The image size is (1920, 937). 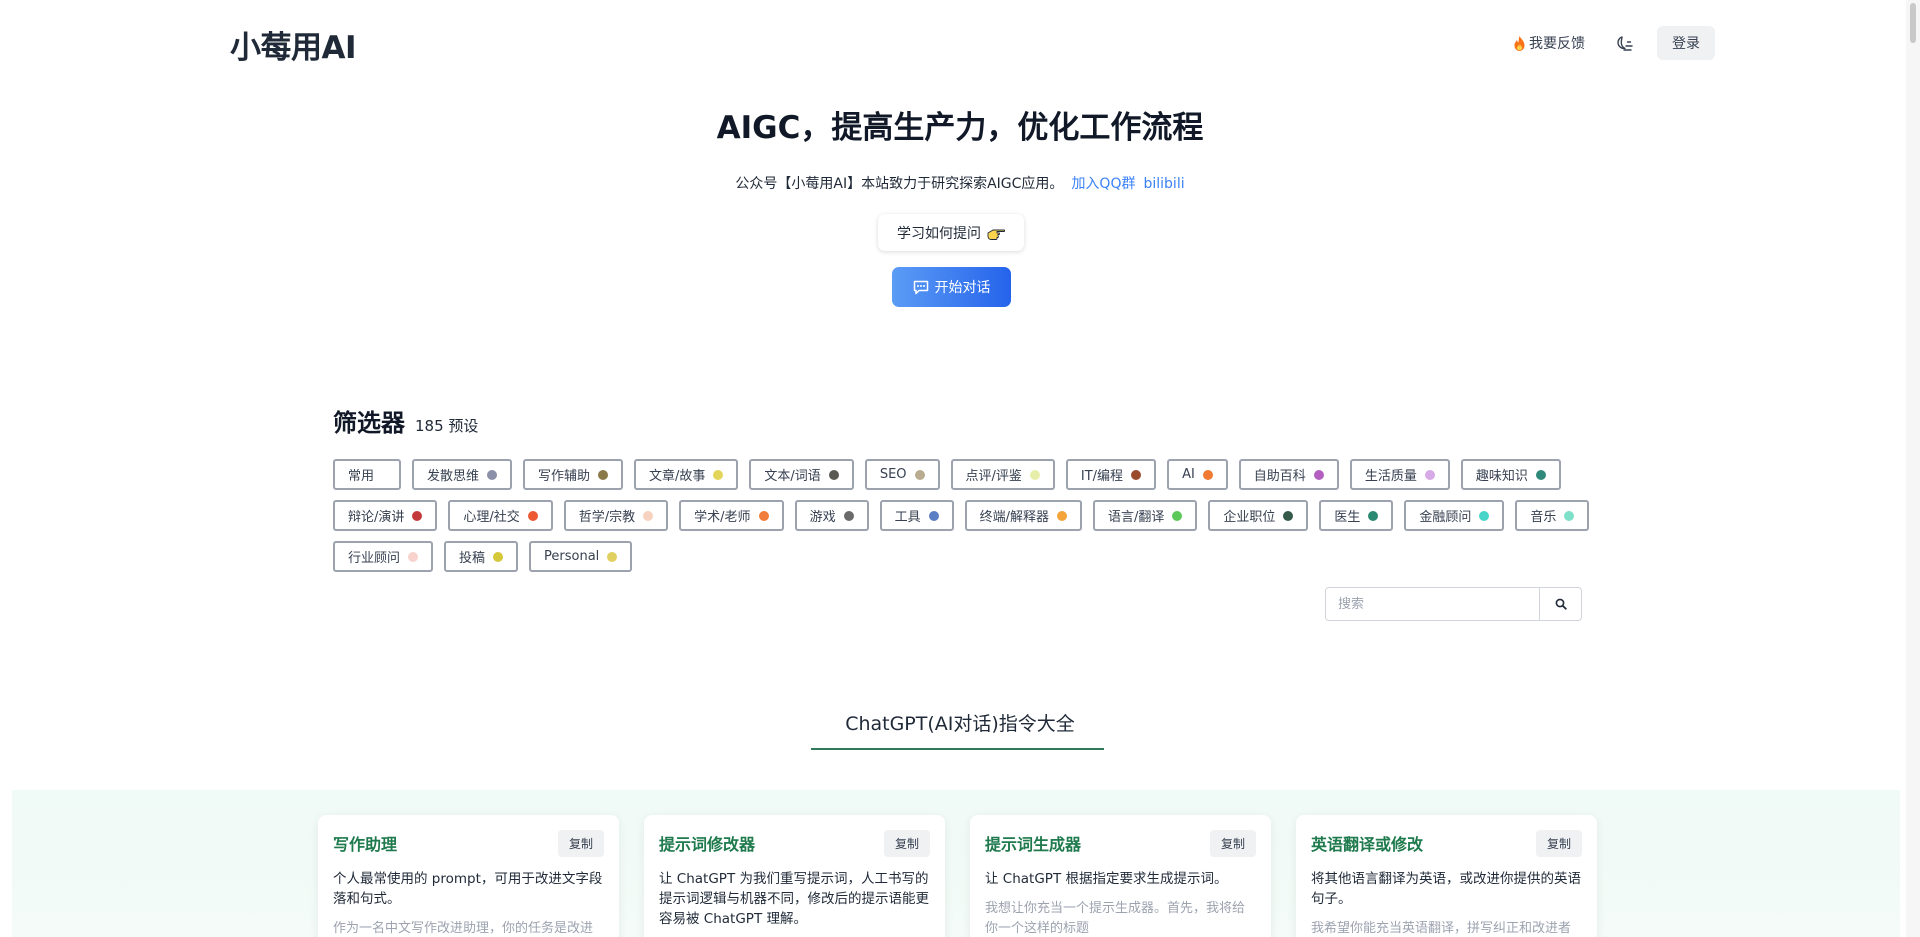 What do you see at coordinates (1249, 517) in the screenshot?
I see `filter-tag-label: 企业职位` at bounding box center [1249, 517].